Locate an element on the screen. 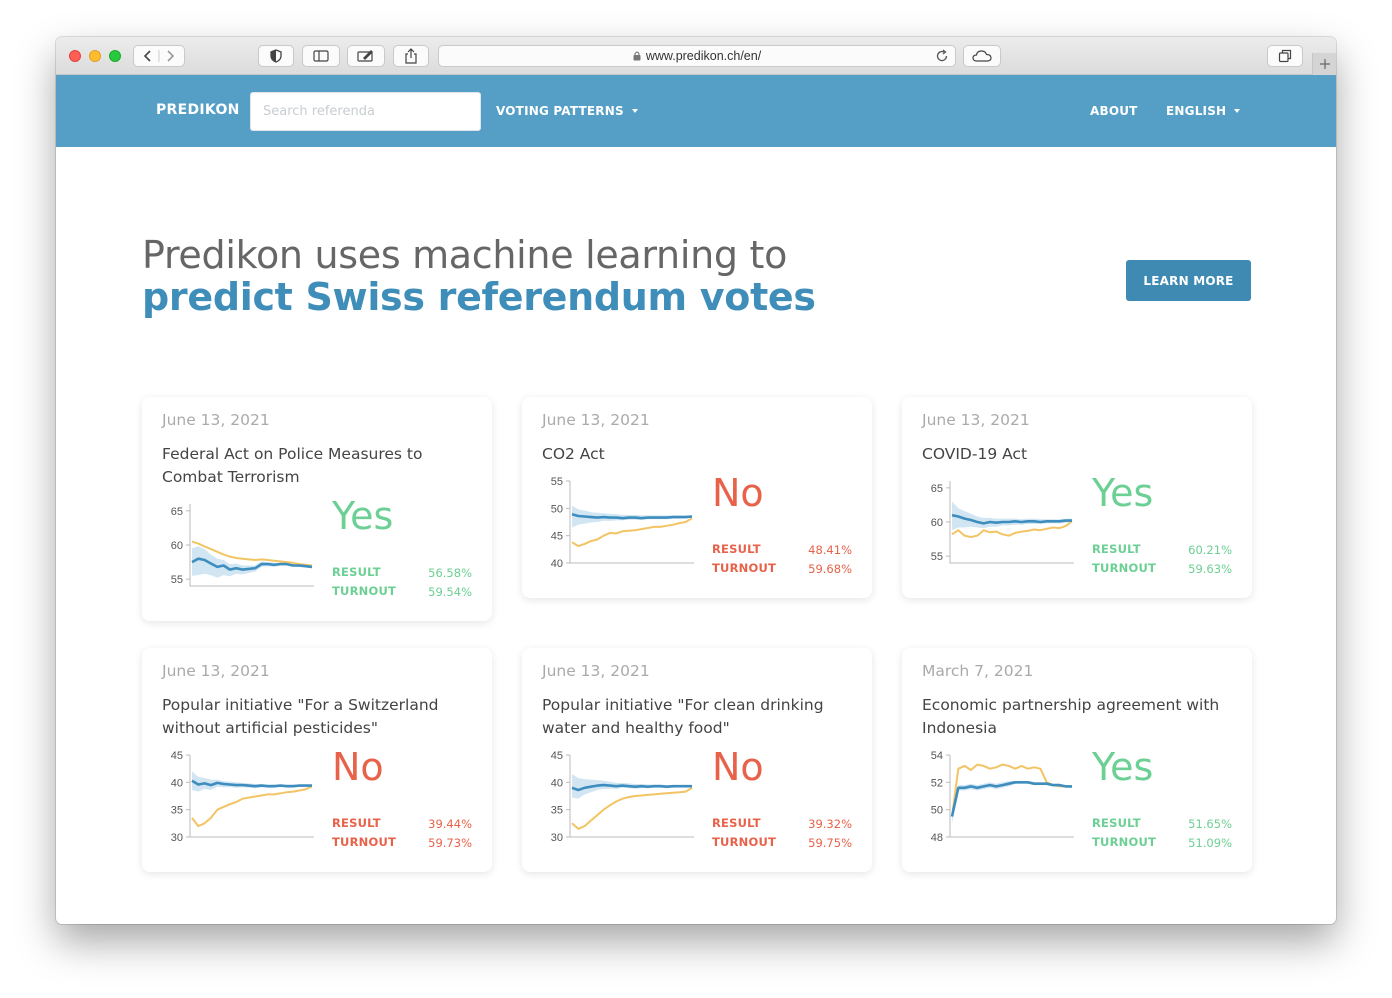  y-tick-label: 30 is located at coordinates (177, 838).